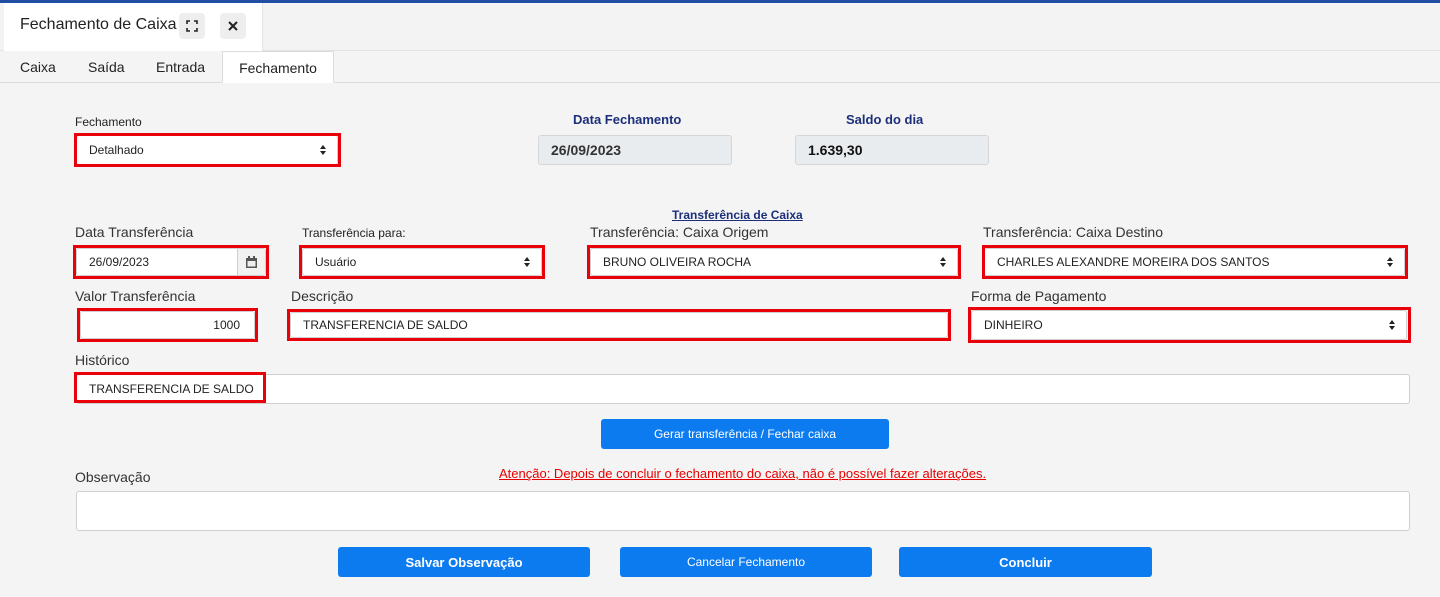  Describe the element at coordinates (746, 562) in the screenshot. I see `cancelar-fechamento-button: Cancelar Fechamento` at that location.